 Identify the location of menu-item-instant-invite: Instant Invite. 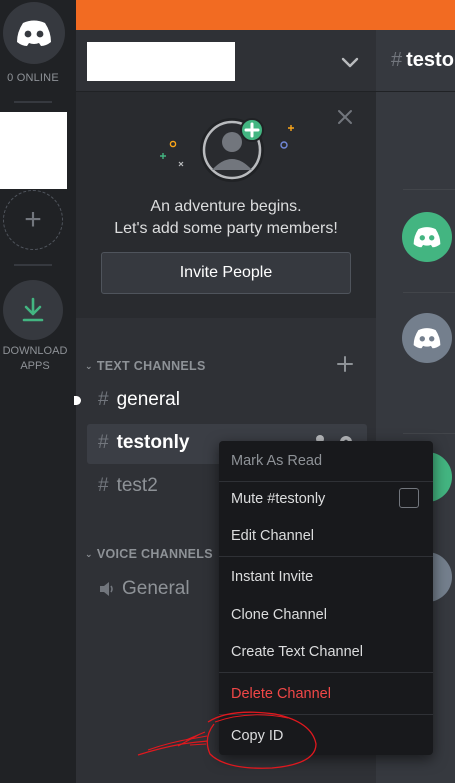
(272, 577).